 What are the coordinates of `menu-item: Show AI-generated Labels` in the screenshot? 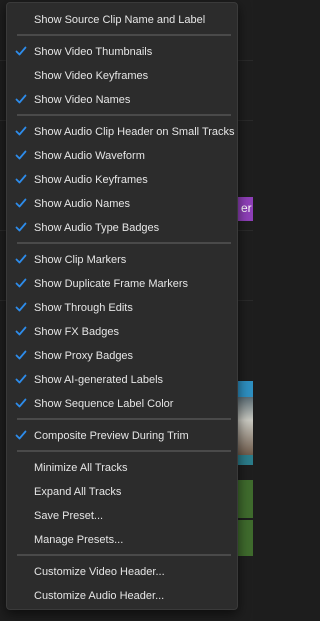 It's located at (122, 380).